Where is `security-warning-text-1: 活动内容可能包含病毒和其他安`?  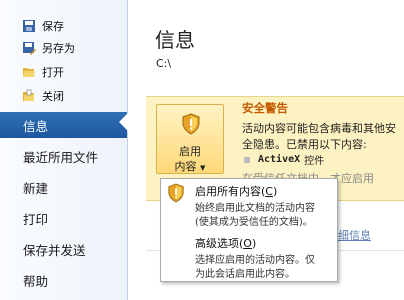
security-warning-text-1: 活动内容可能包含病毒和其他安 is located at coordinates (319, 128).